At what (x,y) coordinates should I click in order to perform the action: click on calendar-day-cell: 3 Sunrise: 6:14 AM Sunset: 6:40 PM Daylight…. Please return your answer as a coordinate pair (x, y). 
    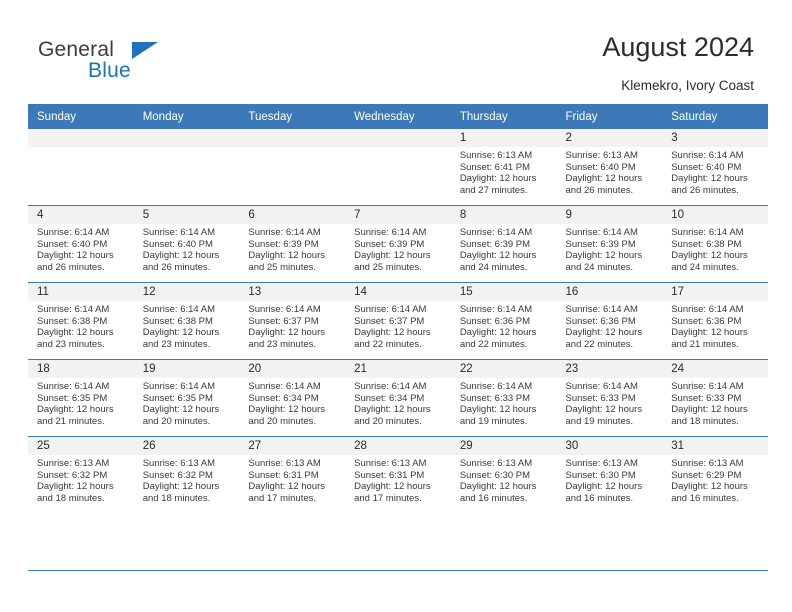
    Looking at the image, I should click on (715, 167).